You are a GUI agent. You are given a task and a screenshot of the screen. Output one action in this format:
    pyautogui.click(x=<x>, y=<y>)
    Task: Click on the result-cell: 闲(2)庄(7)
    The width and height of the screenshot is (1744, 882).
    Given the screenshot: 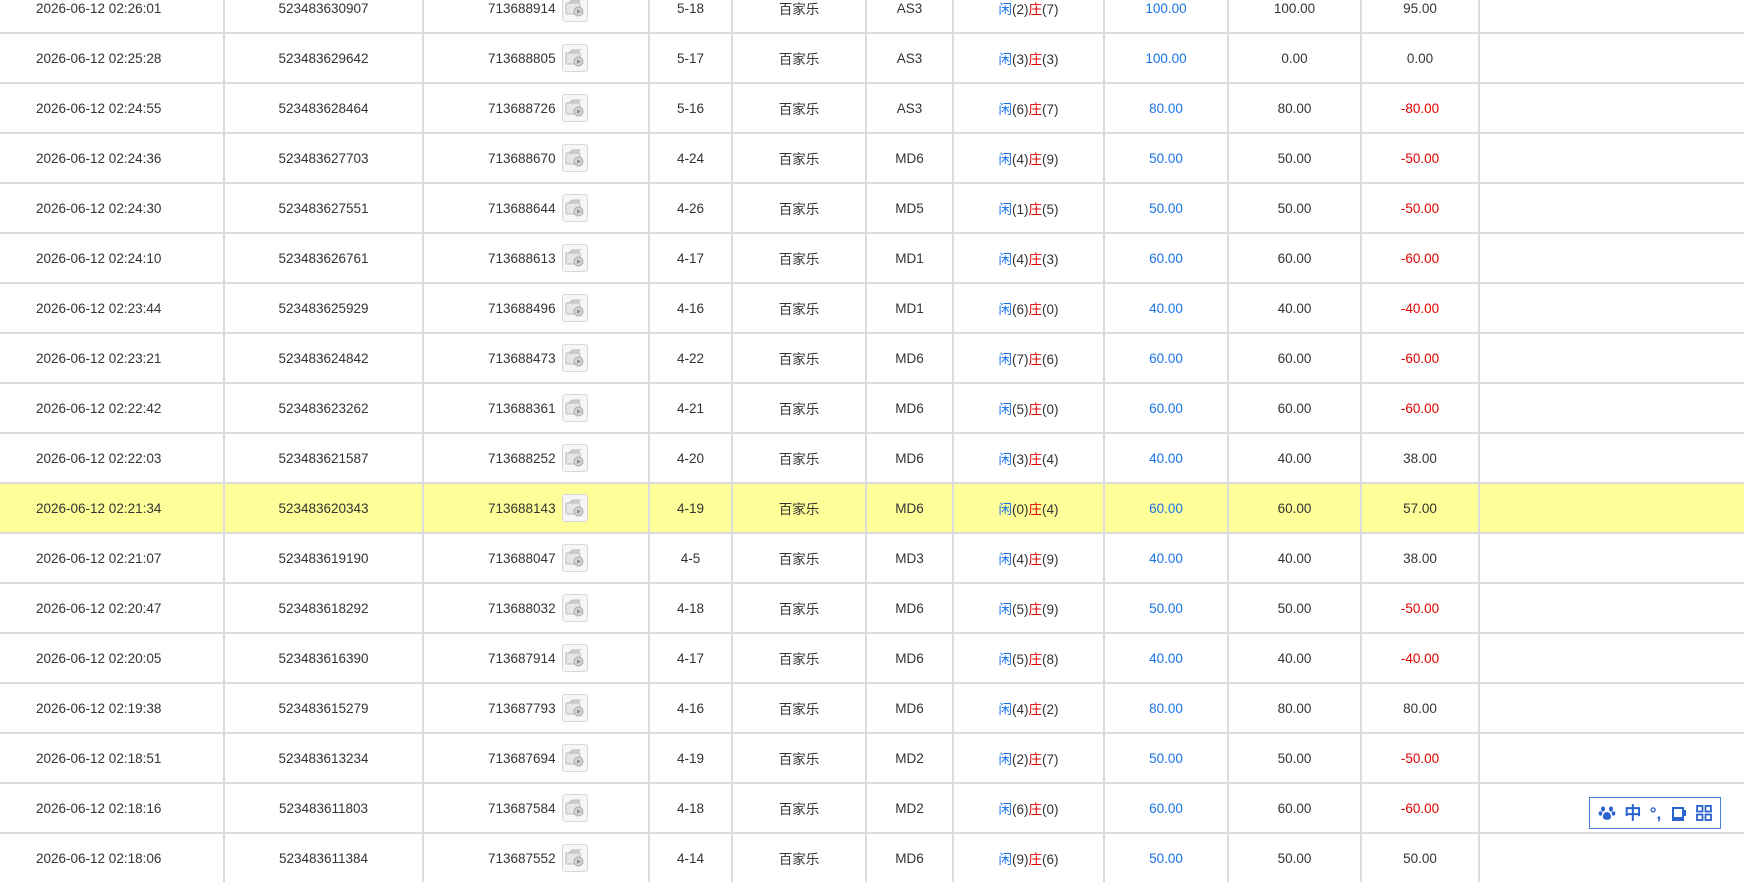 What is the action you would take?
    pyautogui.click(x=1029, y=17)
    